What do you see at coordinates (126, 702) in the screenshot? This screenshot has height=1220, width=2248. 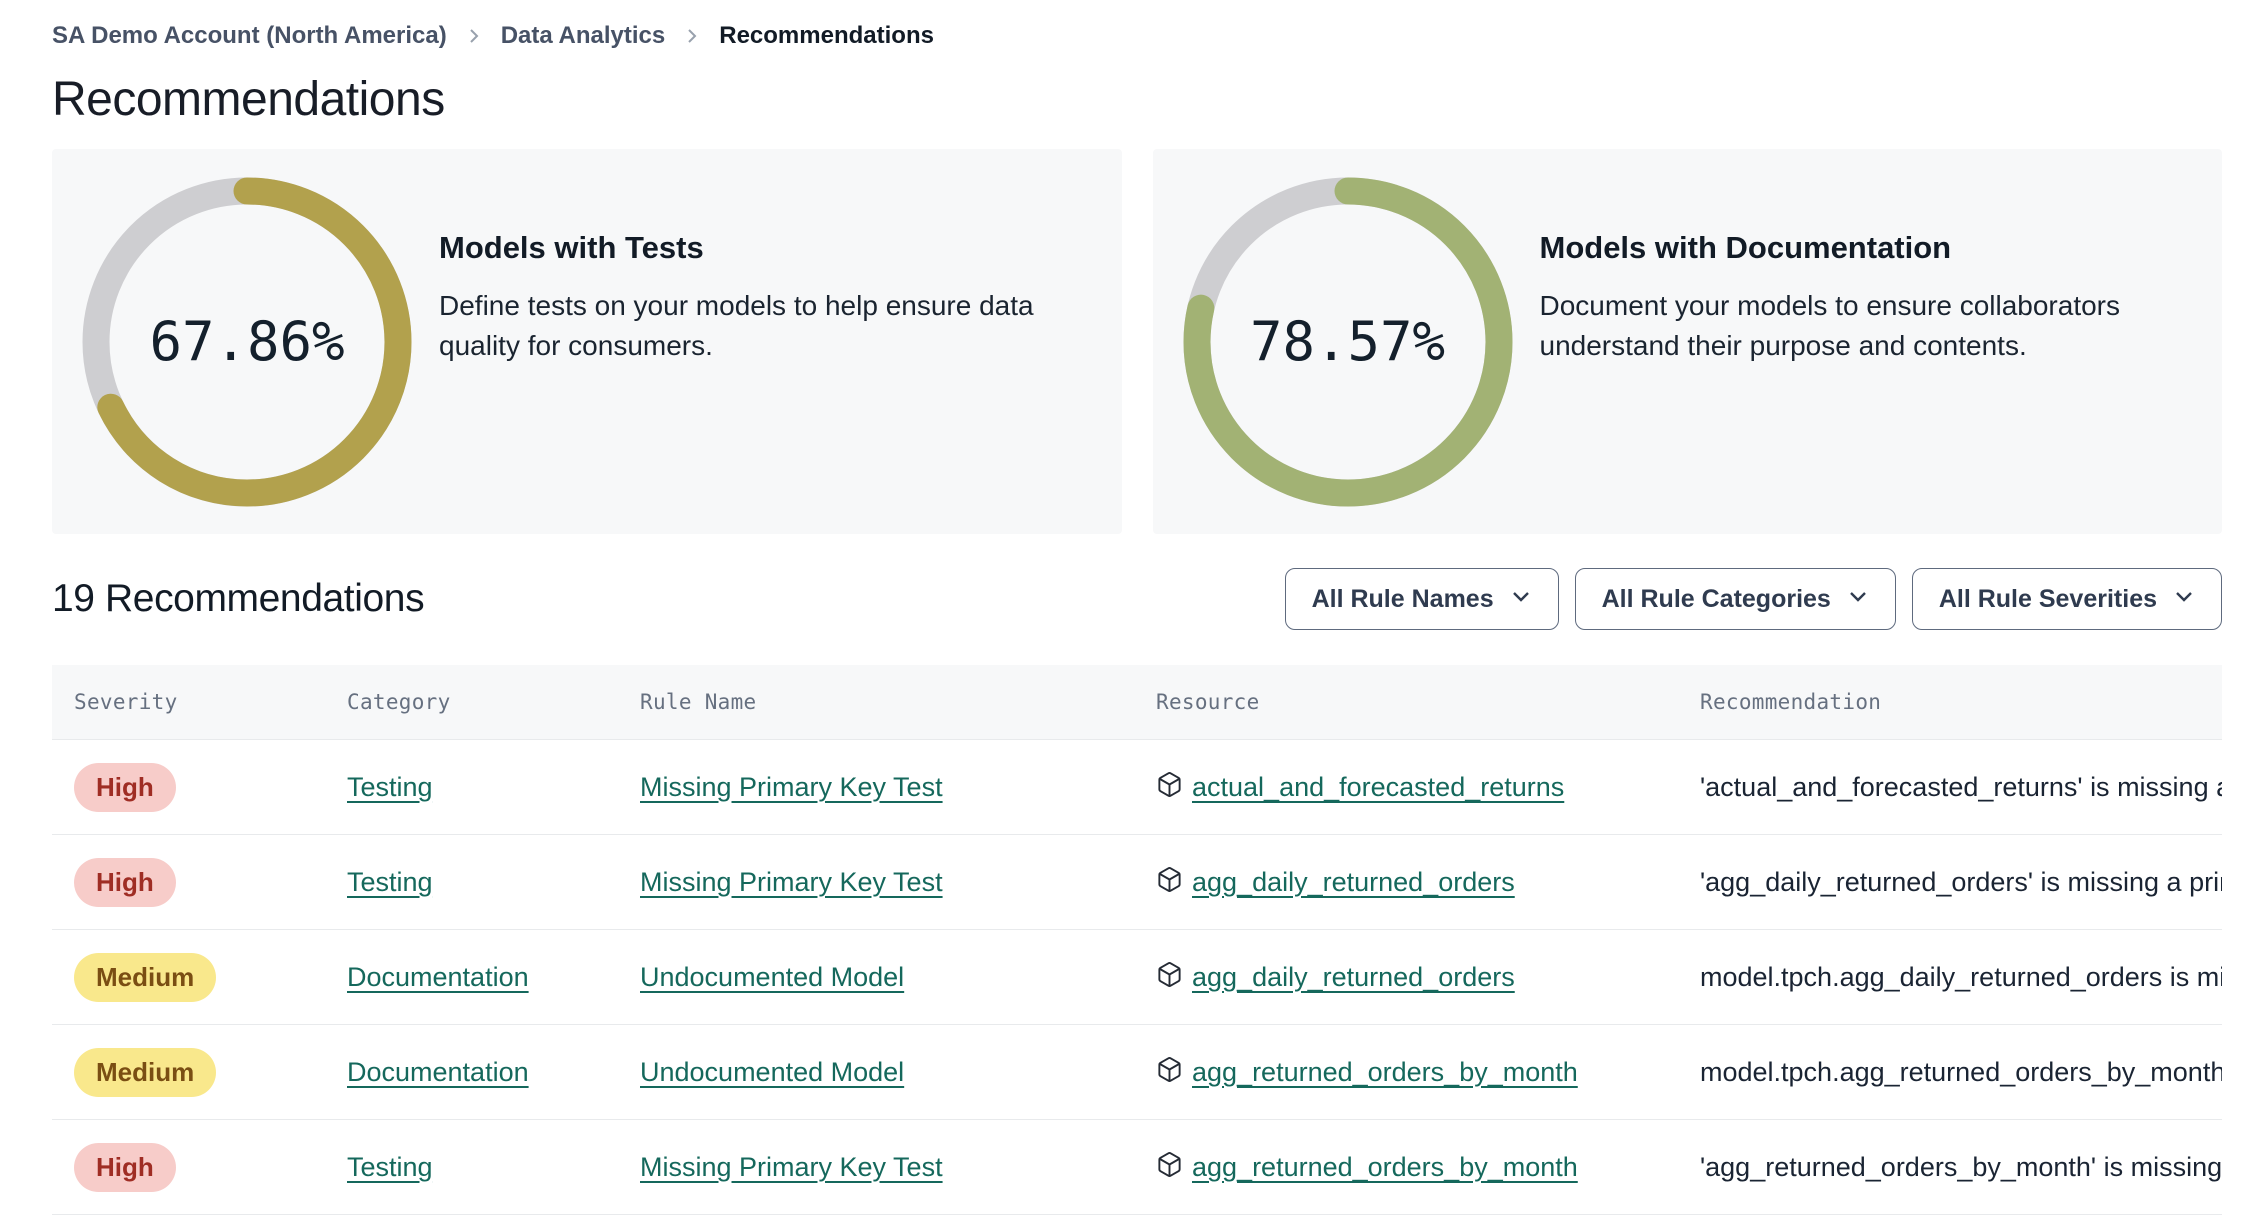 I see `column-header-severity: Severity` at bounding box center [126, 702].